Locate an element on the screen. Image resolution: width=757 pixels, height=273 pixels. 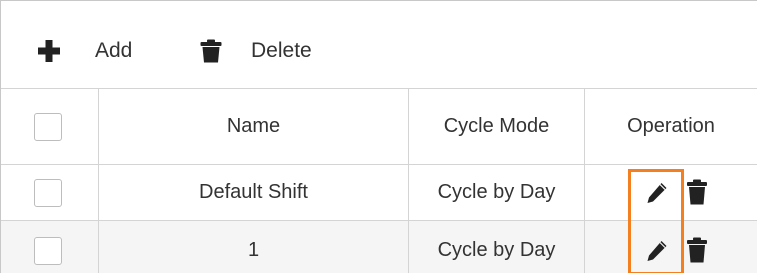
plus-icon is located at coordinates (49, 51).